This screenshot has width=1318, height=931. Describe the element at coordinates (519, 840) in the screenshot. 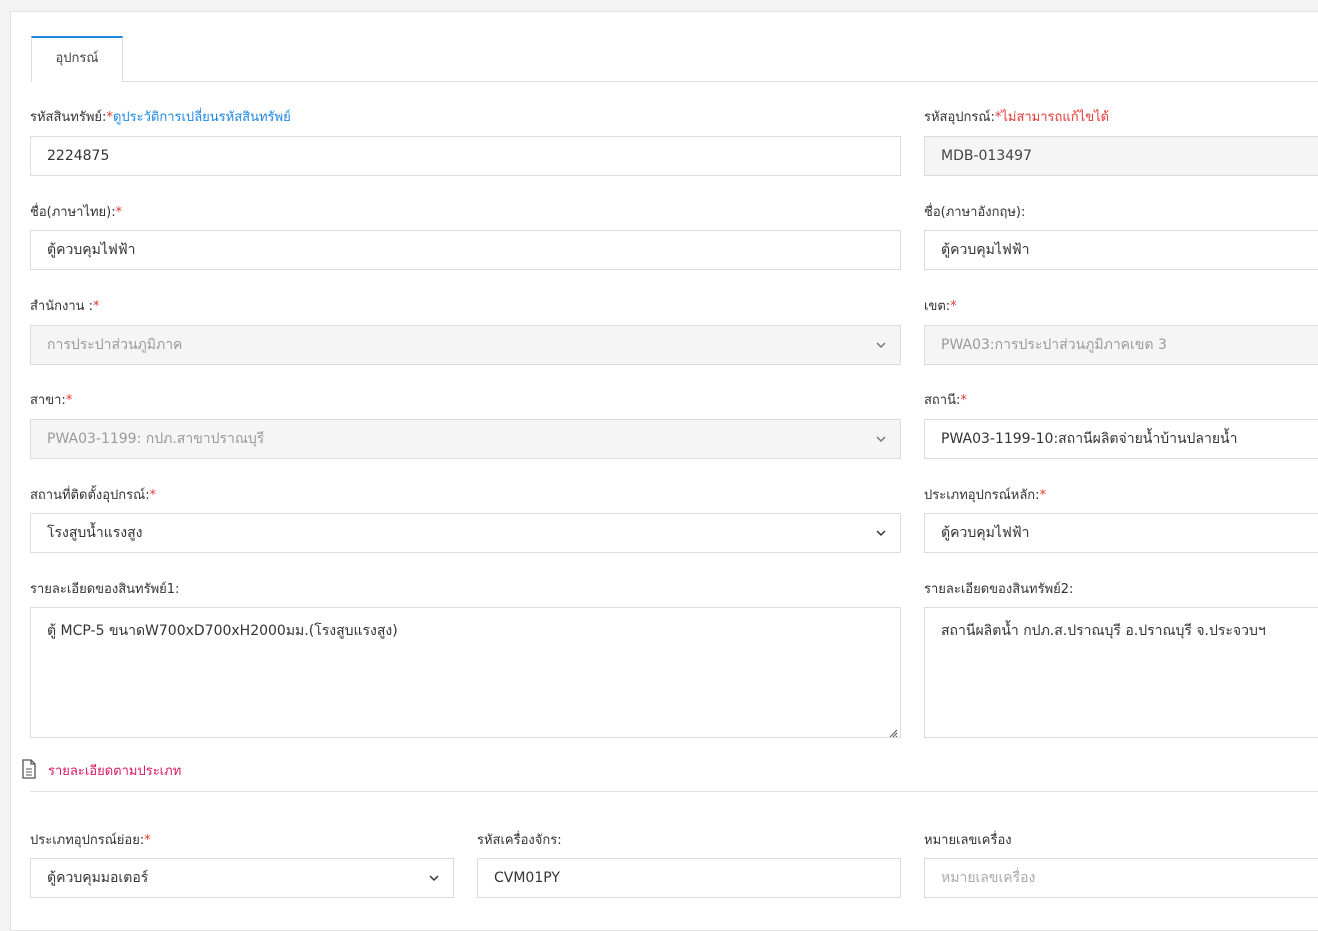

I see `machine-code-label: รหัสเครื่องจักร:` at that location.